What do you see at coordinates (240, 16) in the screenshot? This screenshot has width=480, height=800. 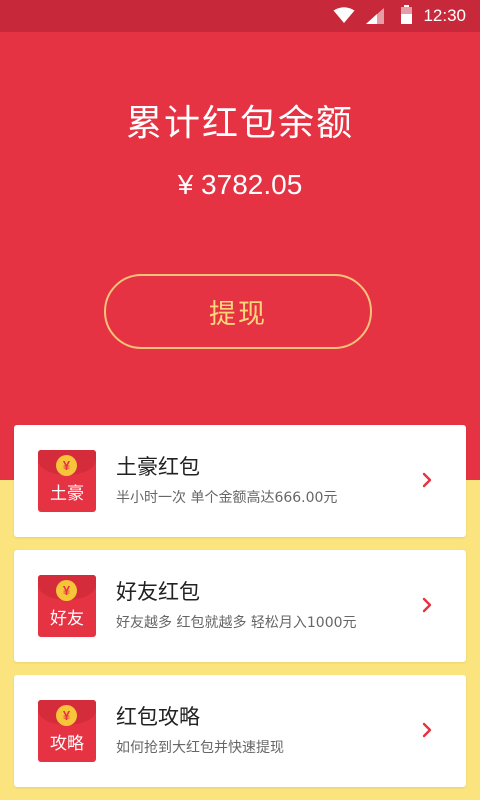 I see `status-bar: 12:30` at bounding box center [240, 16].